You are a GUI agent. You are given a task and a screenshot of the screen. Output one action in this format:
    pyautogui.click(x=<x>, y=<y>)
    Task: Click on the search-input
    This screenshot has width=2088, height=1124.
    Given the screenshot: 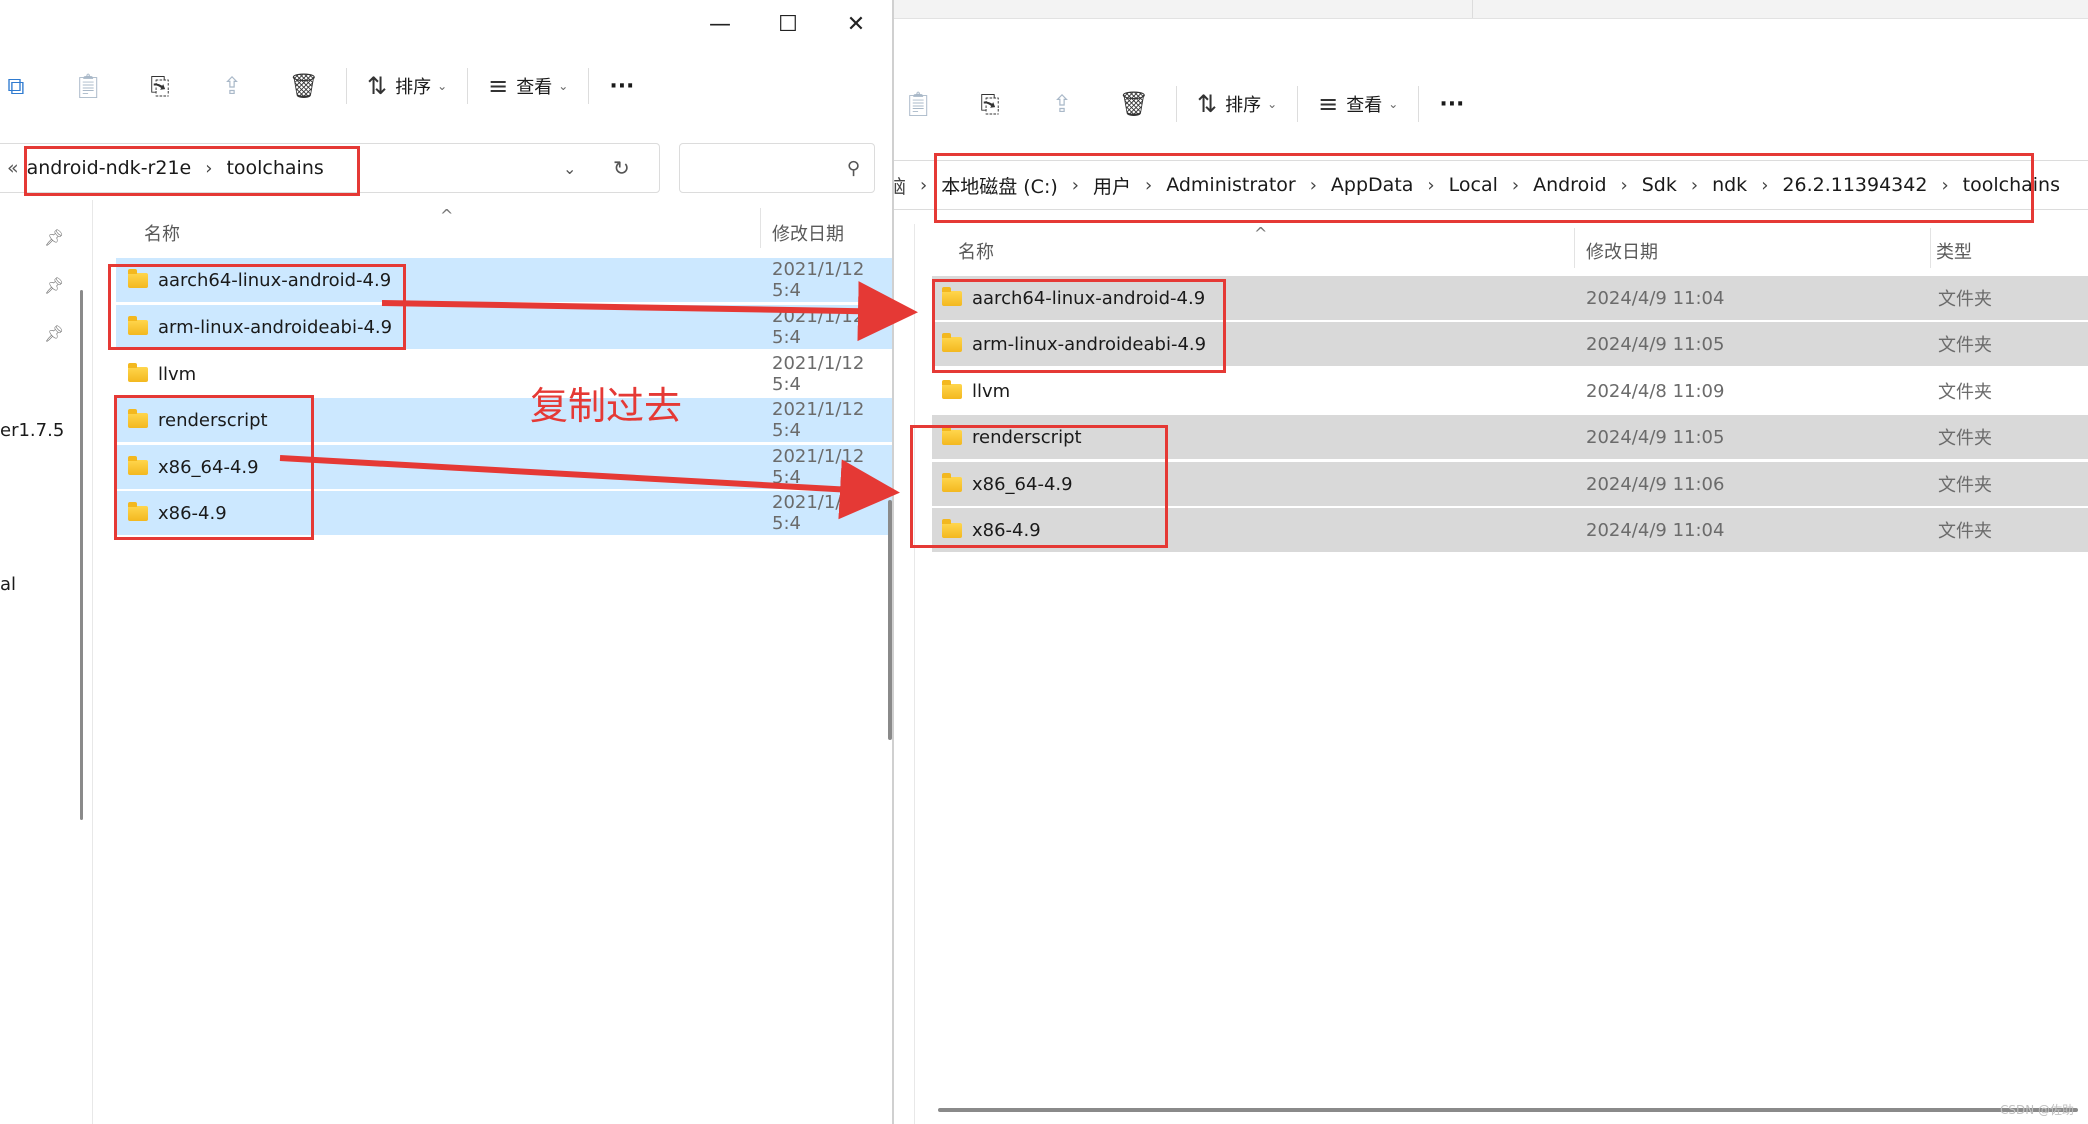 What is the action you would take?
    pyautogui.click(x=767, y=168)
    